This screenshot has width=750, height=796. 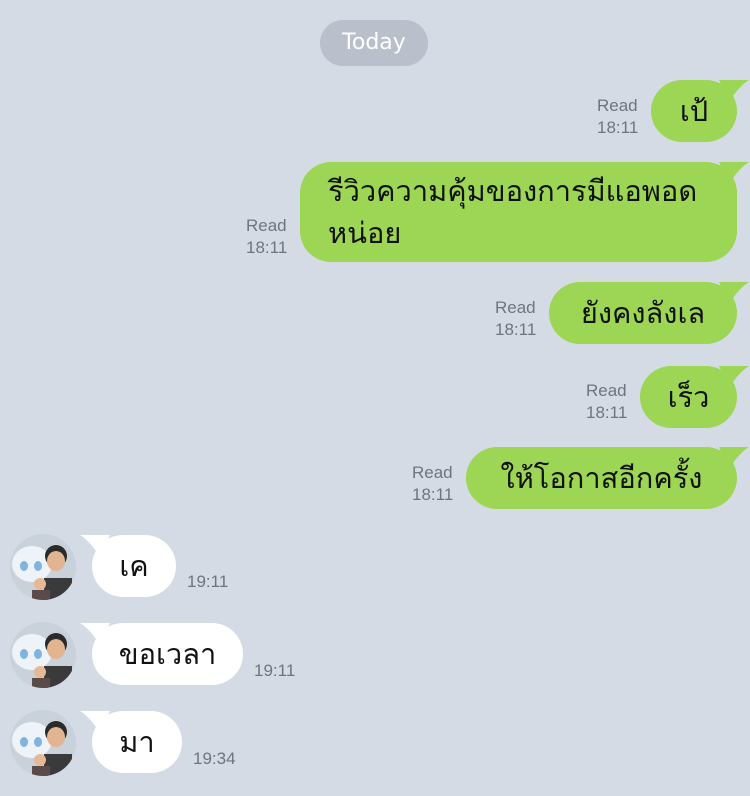 What do you see at coordinates (643, 313) in the screenshot?
I see `message-text: ยังคงลังเล` at bounding box center [643, 313].